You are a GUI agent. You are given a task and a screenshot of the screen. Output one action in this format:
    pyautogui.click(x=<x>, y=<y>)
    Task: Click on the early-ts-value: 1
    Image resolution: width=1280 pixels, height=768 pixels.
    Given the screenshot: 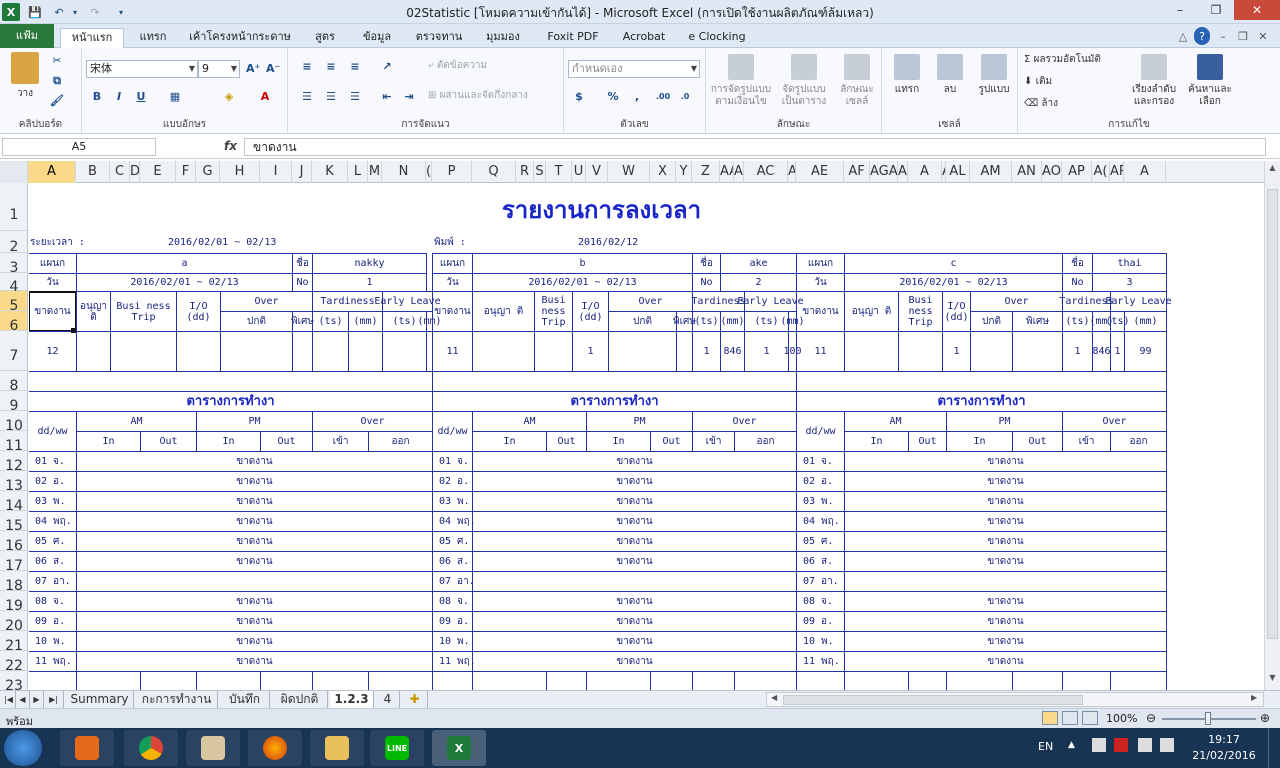 What is the action you would take?
    pyautogui.click(x=766, y=351)
    